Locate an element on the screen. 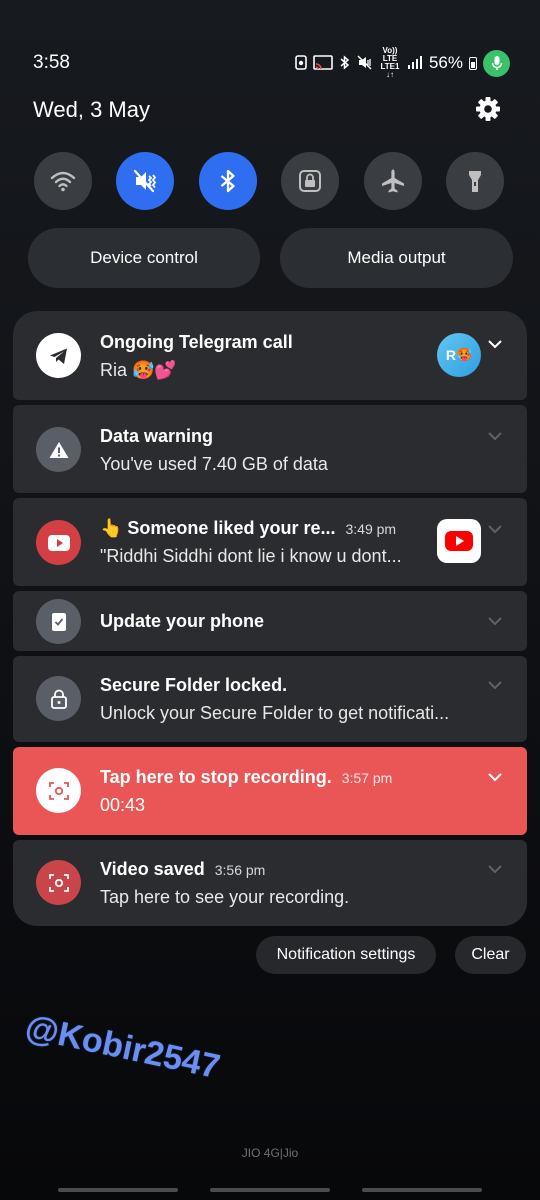 The height and width of the screenshot is (1200, 540). media-output-button: Media output is located at coordinates (396, 258).